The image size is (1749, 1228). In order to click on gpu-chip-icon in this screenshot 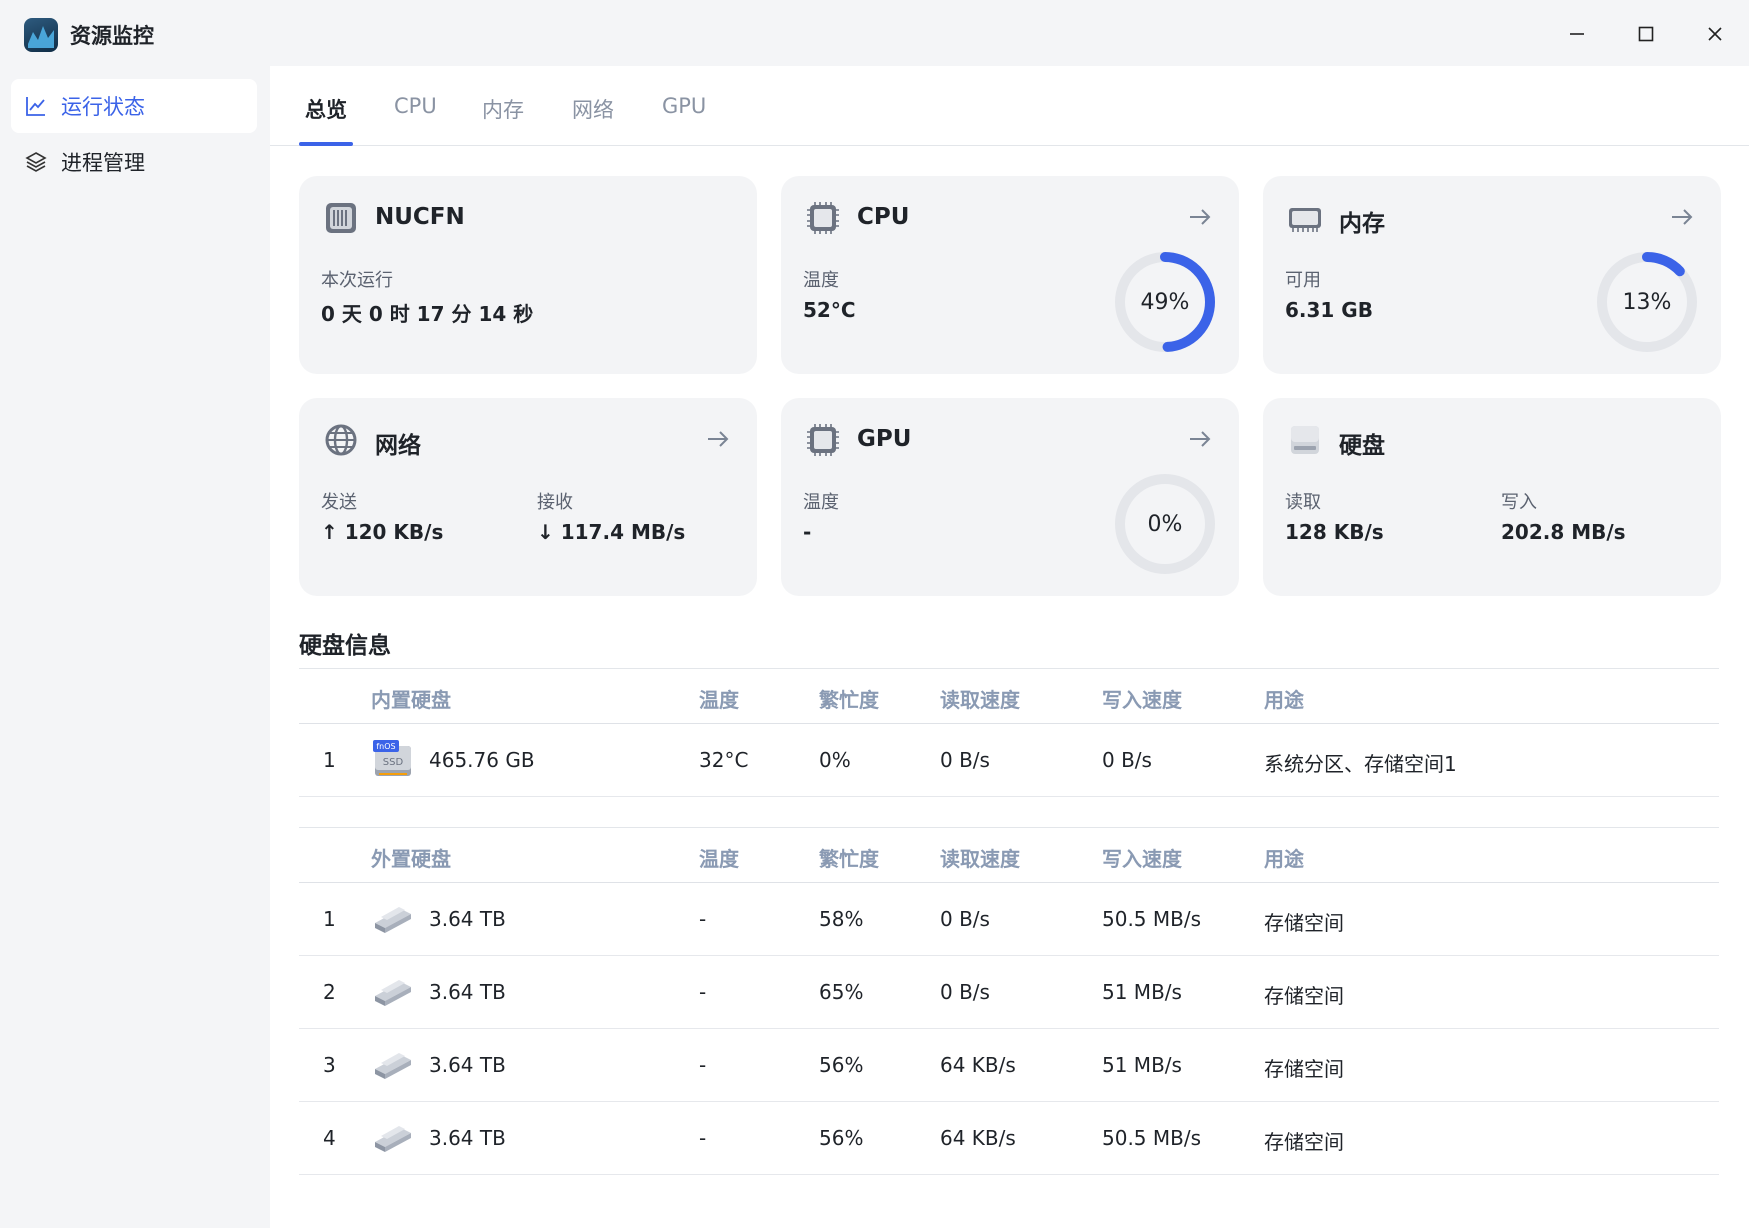, I will do `click(823, 440)`.